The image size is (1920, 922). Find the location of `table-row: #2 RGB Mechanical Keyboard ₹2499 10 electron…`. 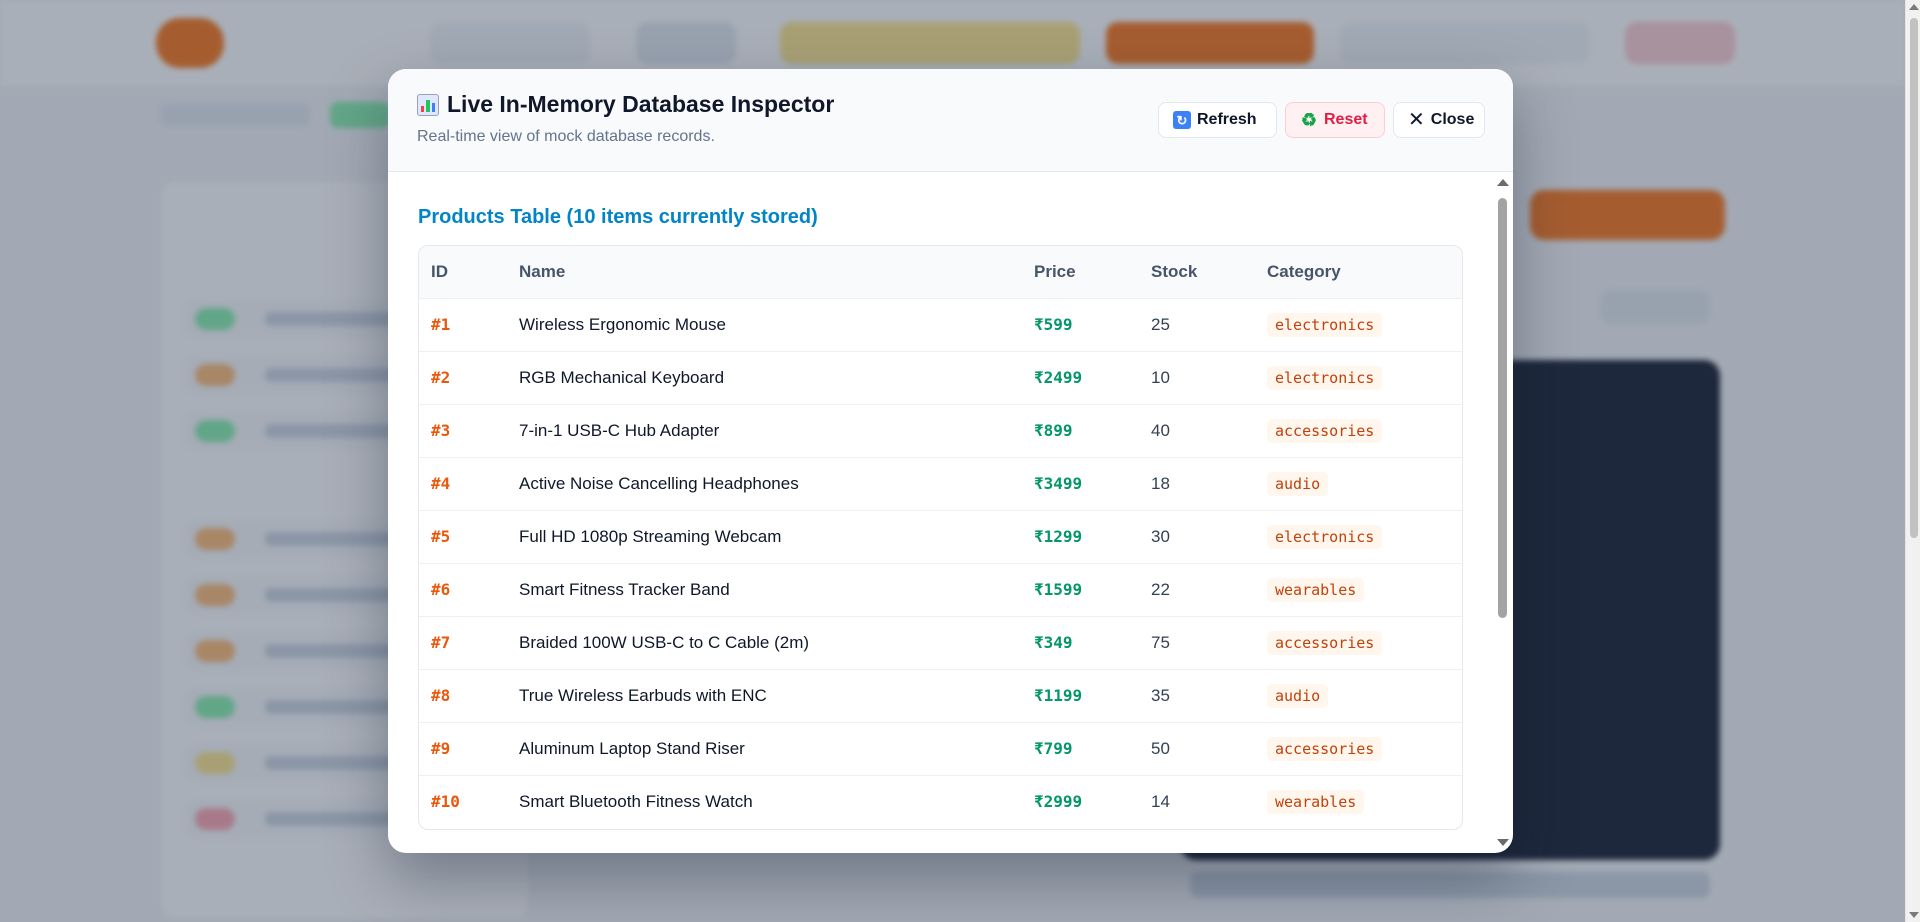

table-row: #2 RGB Mechanical Keyboard ₹2499 10 electron… is located at coordinates (940, 377).